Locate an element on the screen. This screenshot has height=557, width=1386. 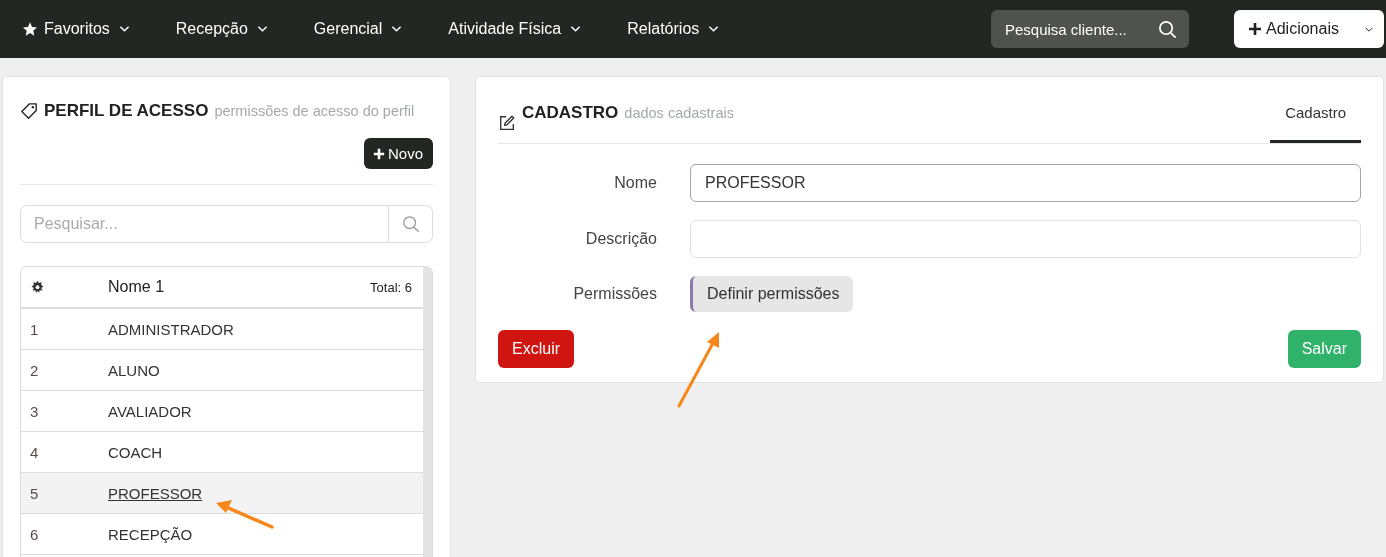
table-cell-text: 3 is located at coordinates (34, 411).